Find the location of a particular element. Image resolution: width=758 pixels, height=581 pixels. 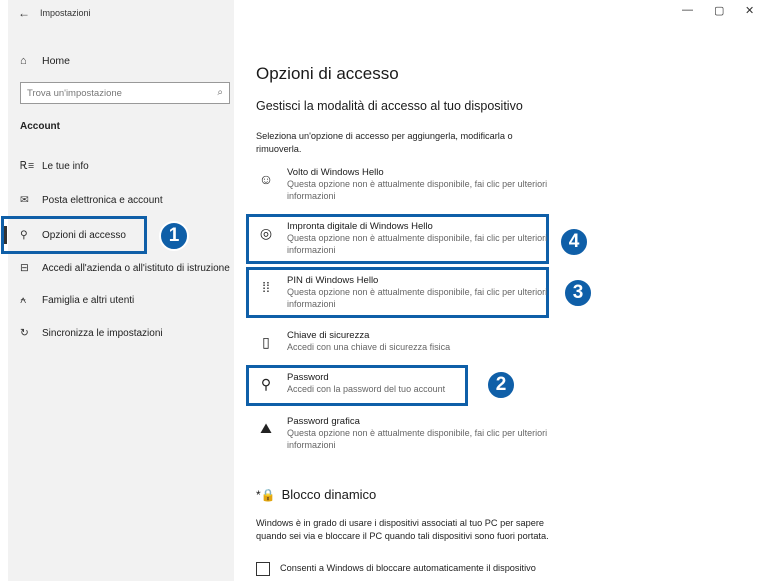

mail-icon: ✉ is located at coordinates (24, 200).